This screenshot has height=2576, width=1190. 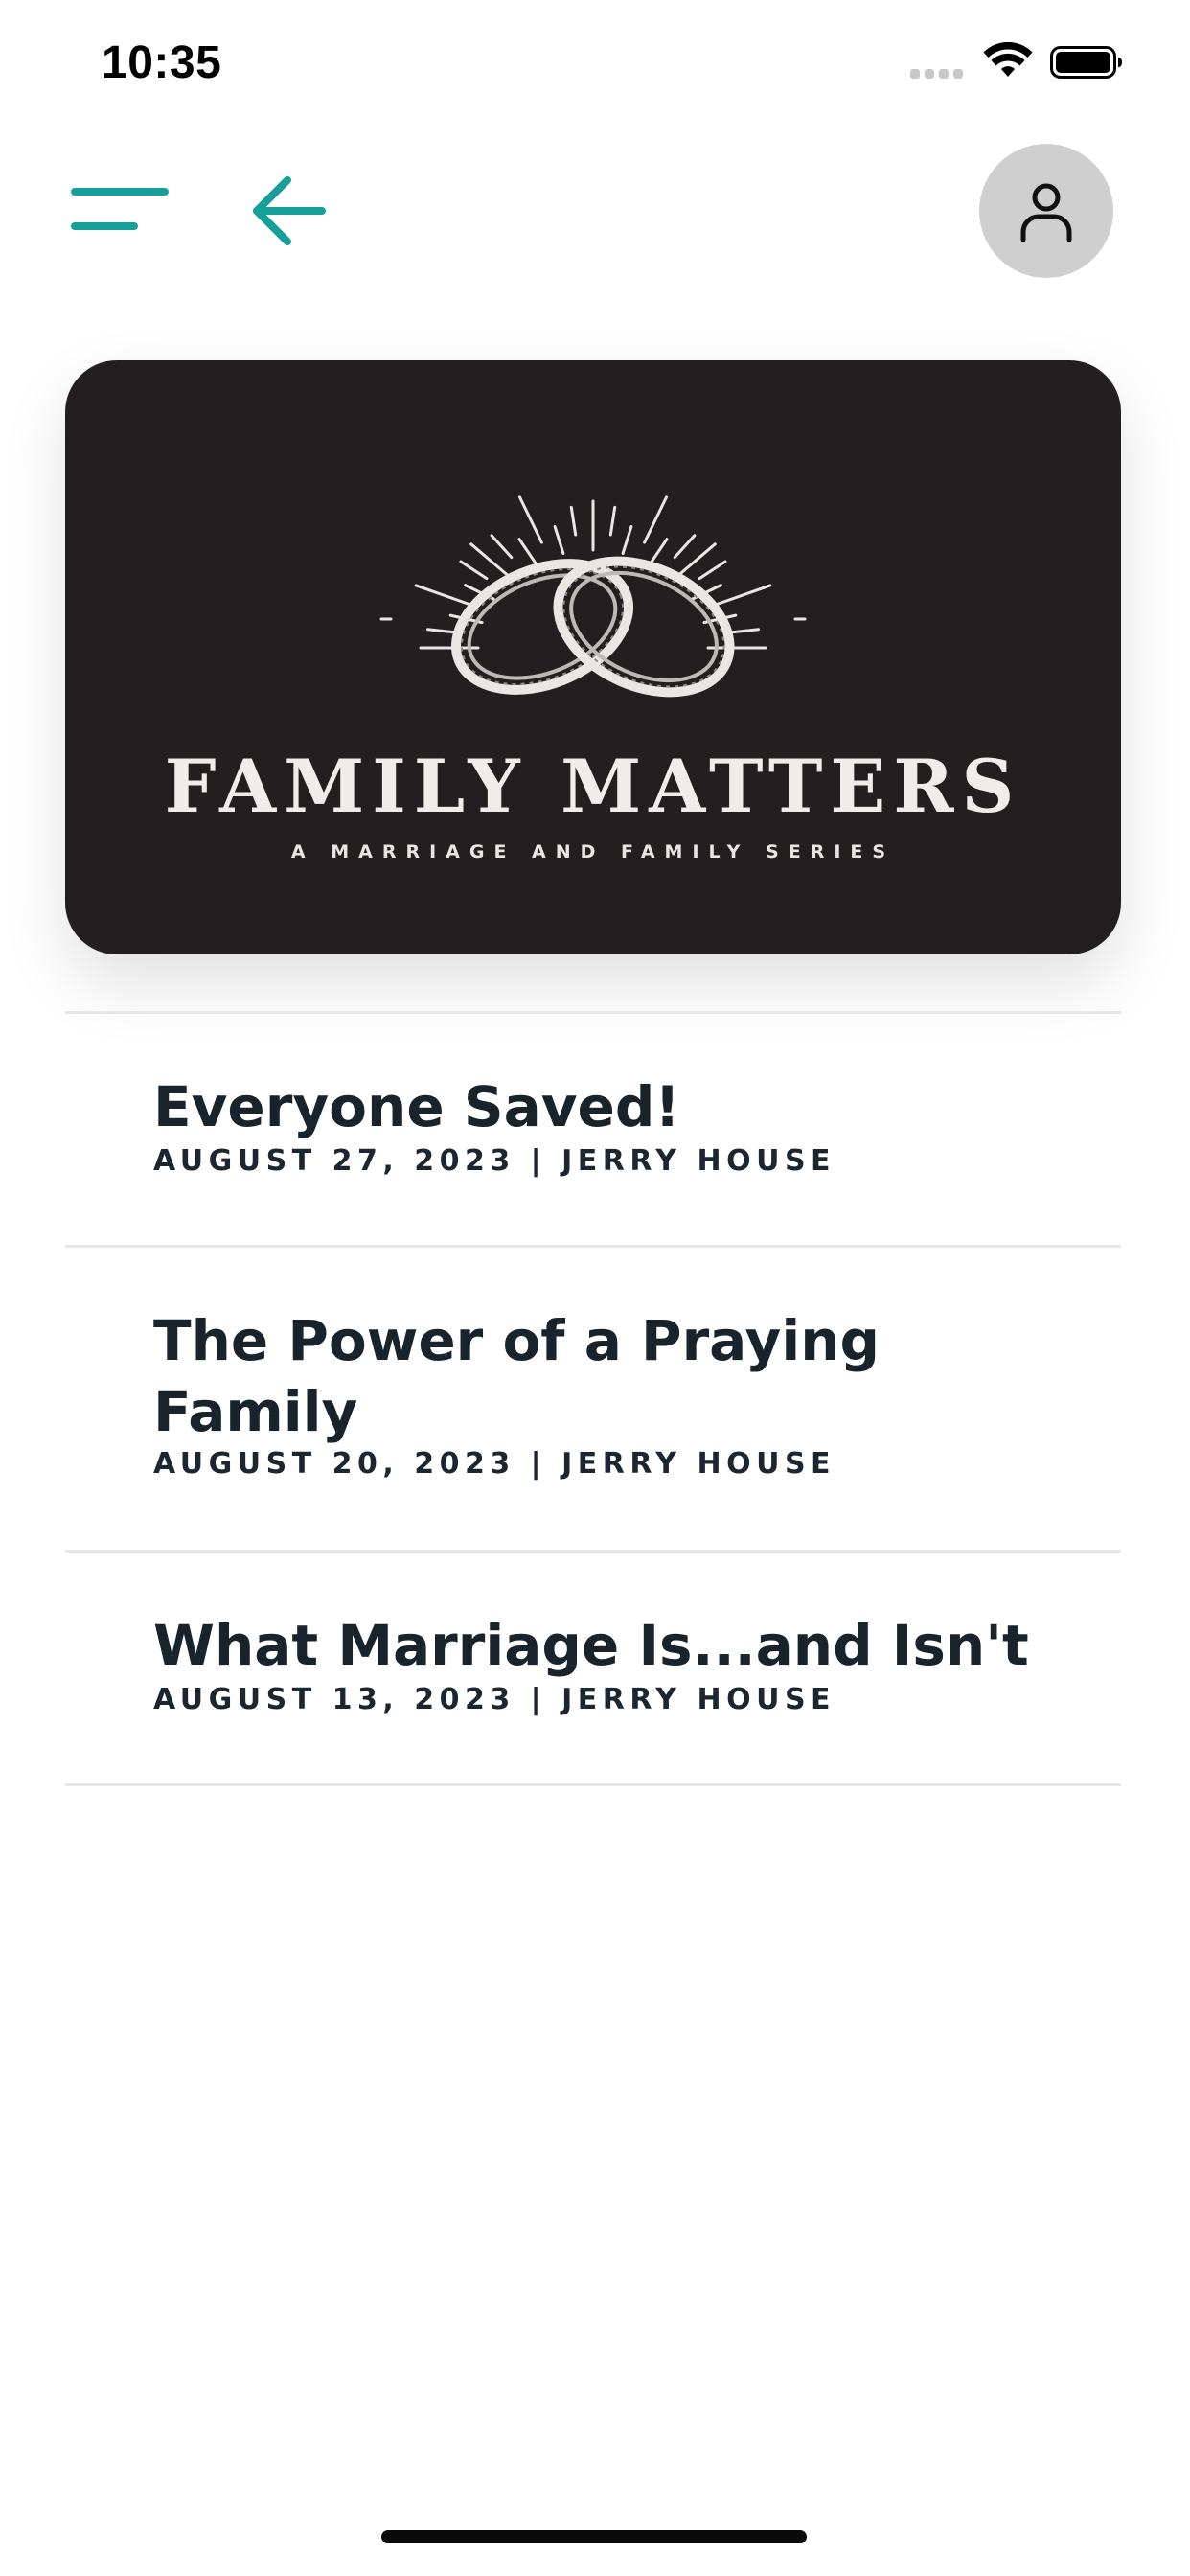 What do you see at coordinates (591, 1645) in the screenshot?
I see `sermon-title: What Marriage Is...and Isn't` at bounding box center [591, 1645].